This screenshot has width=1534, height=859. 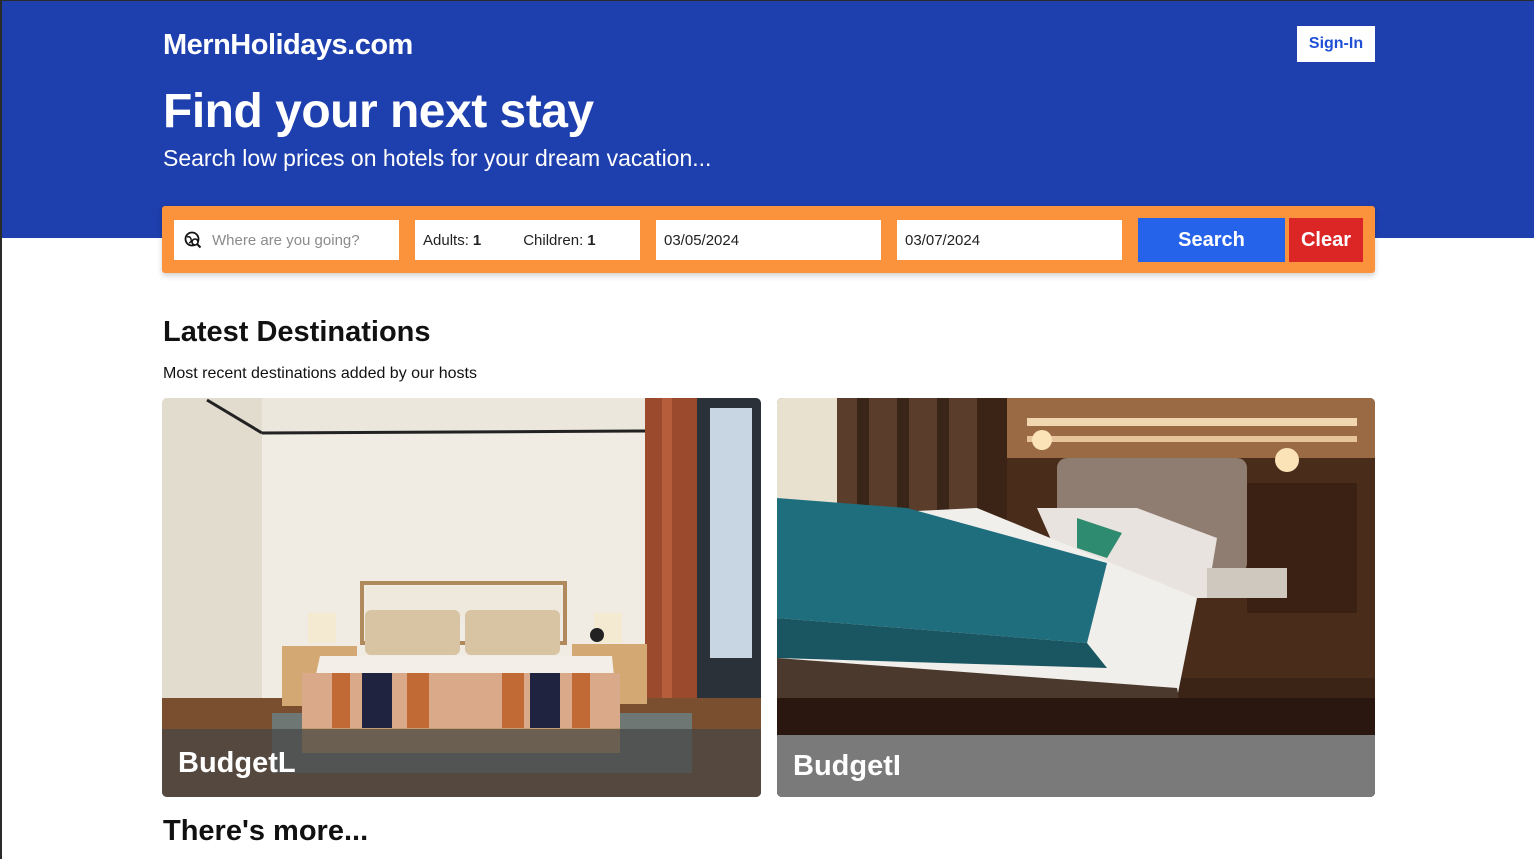 I want to click on search-button: Search, so click(x=1211, y=240).